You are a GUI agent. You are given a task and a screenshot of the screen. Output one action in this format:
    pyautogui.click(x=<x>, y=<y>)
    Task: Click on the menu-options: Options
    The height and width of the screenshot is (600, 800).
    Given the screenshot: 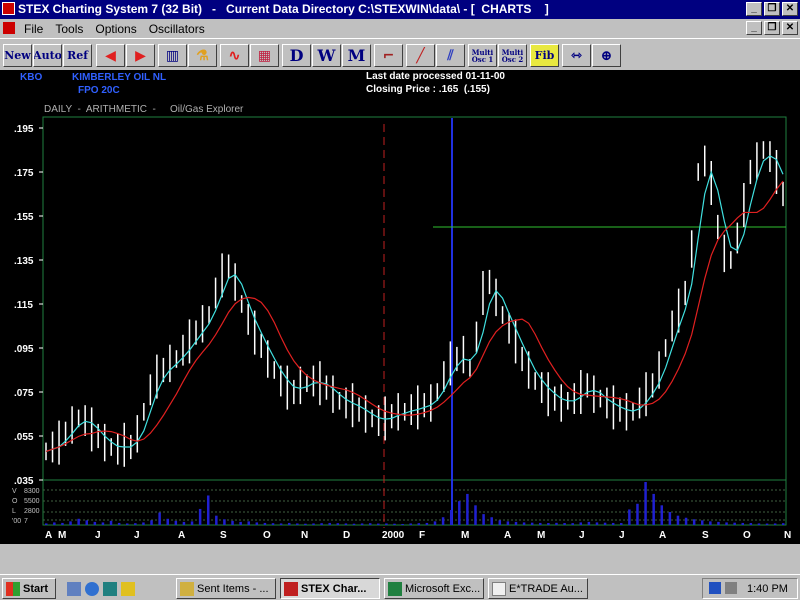 What is the action you would take?
    pyautogui.click(x=115, y=29)
    